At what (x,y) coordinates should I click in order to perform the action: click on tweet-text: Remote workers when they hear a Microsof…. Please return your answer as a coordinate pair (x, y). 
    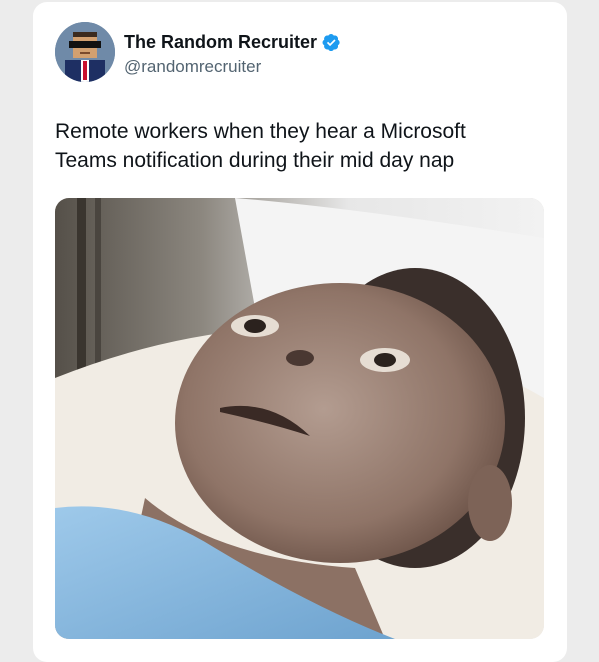
    Looking at the image, I should click on (302, 146).